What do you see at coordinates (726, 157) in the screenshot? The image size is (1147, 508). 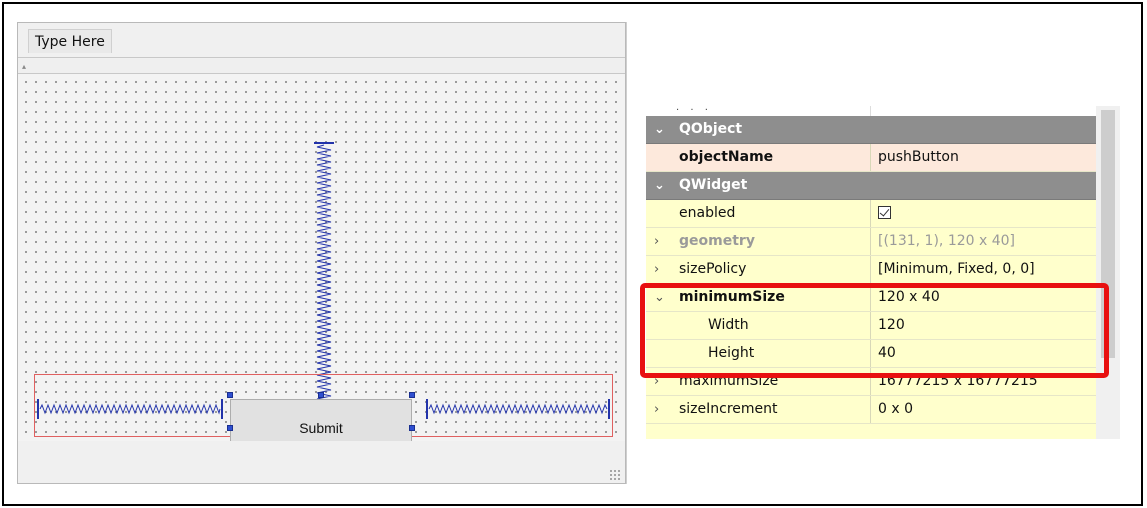 I see `property-name: objectName` at bounding box center [726, 157].